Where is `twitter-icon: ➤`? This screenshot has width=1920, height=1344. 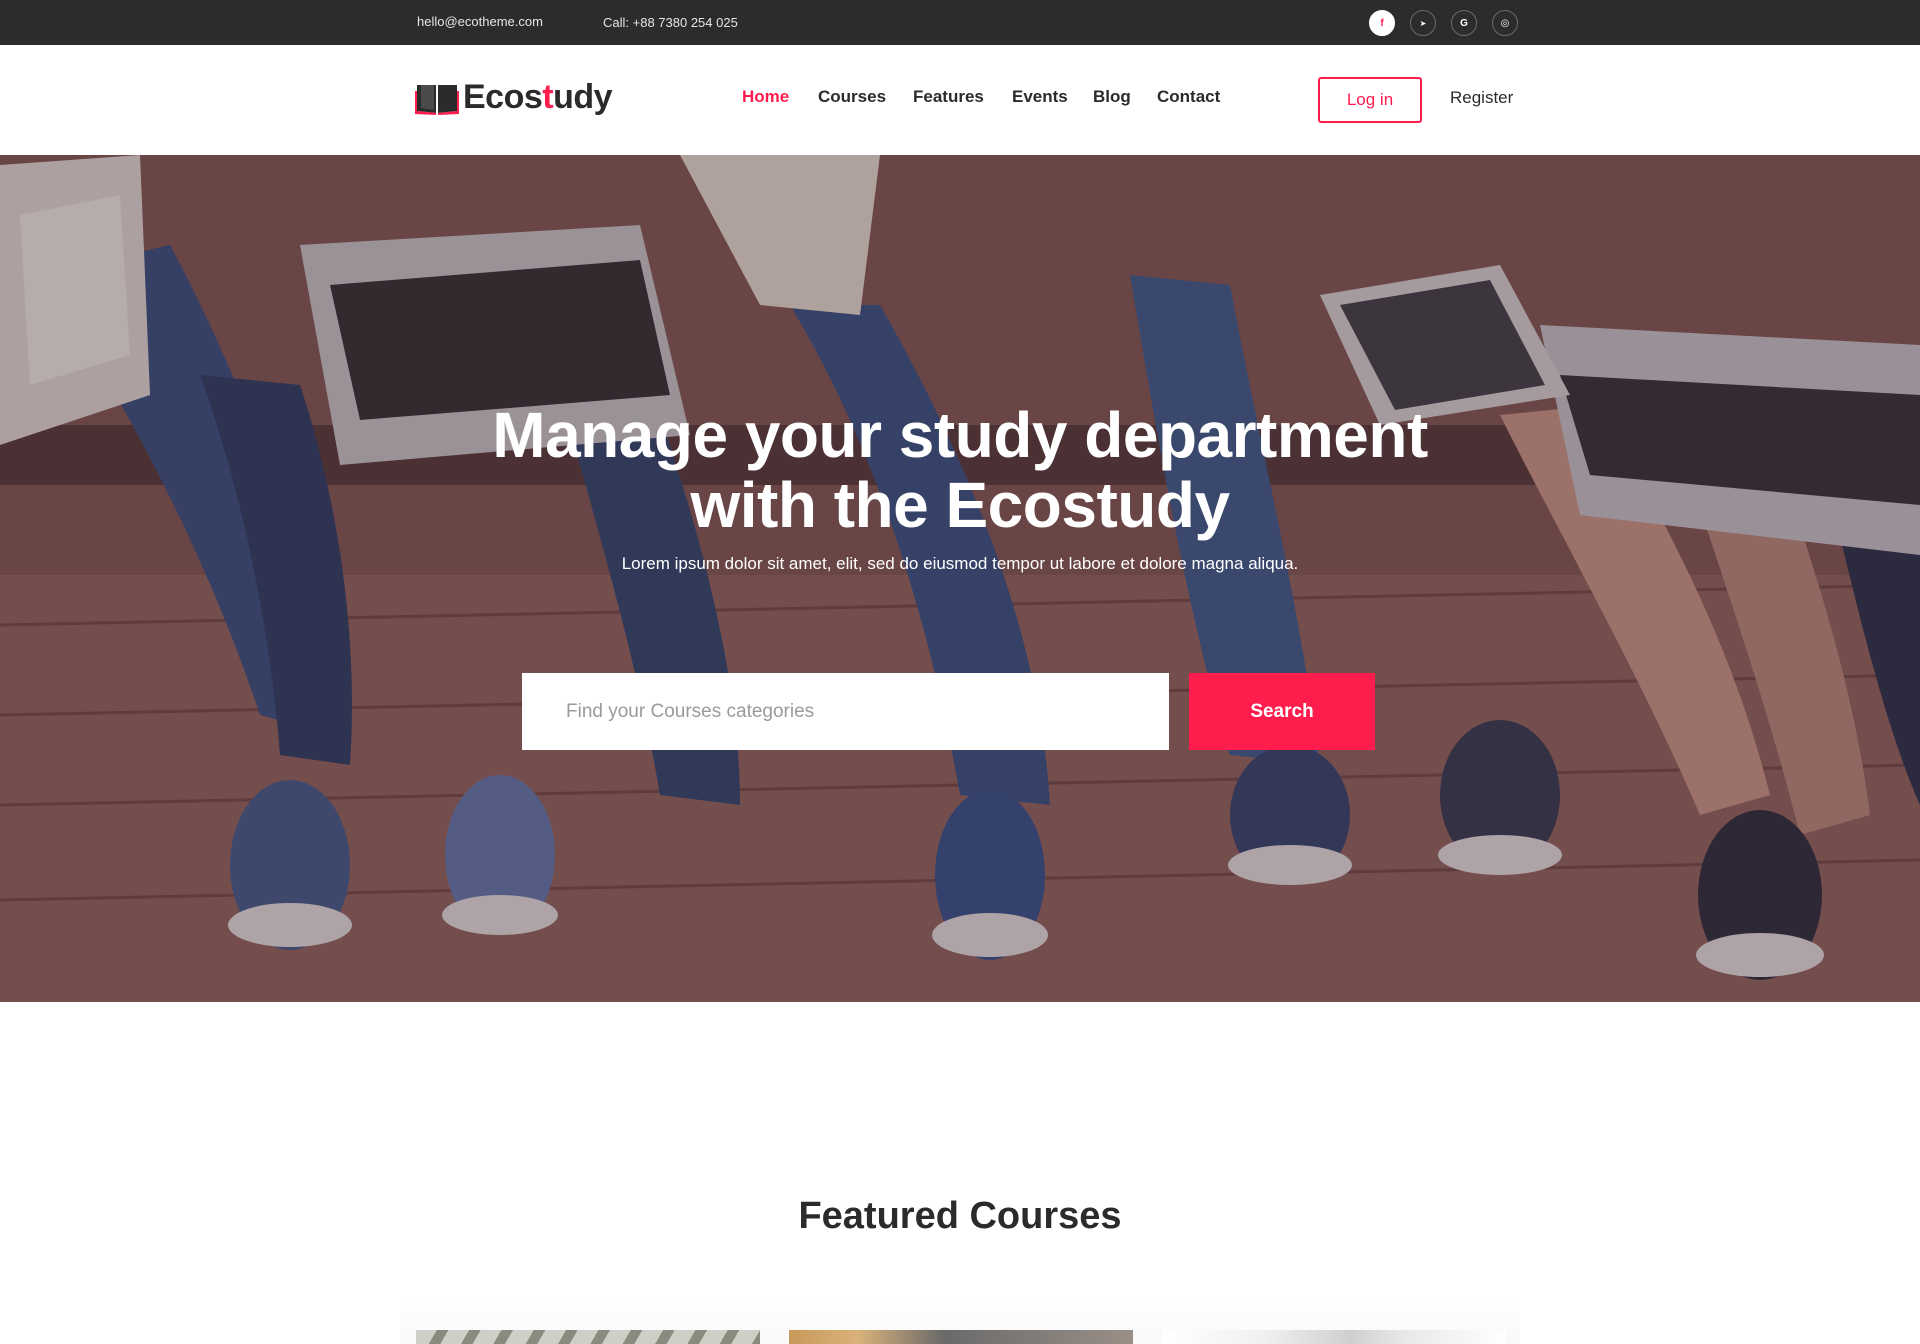 twitter-icon: ➤ is located at coordinates (1423, 23).